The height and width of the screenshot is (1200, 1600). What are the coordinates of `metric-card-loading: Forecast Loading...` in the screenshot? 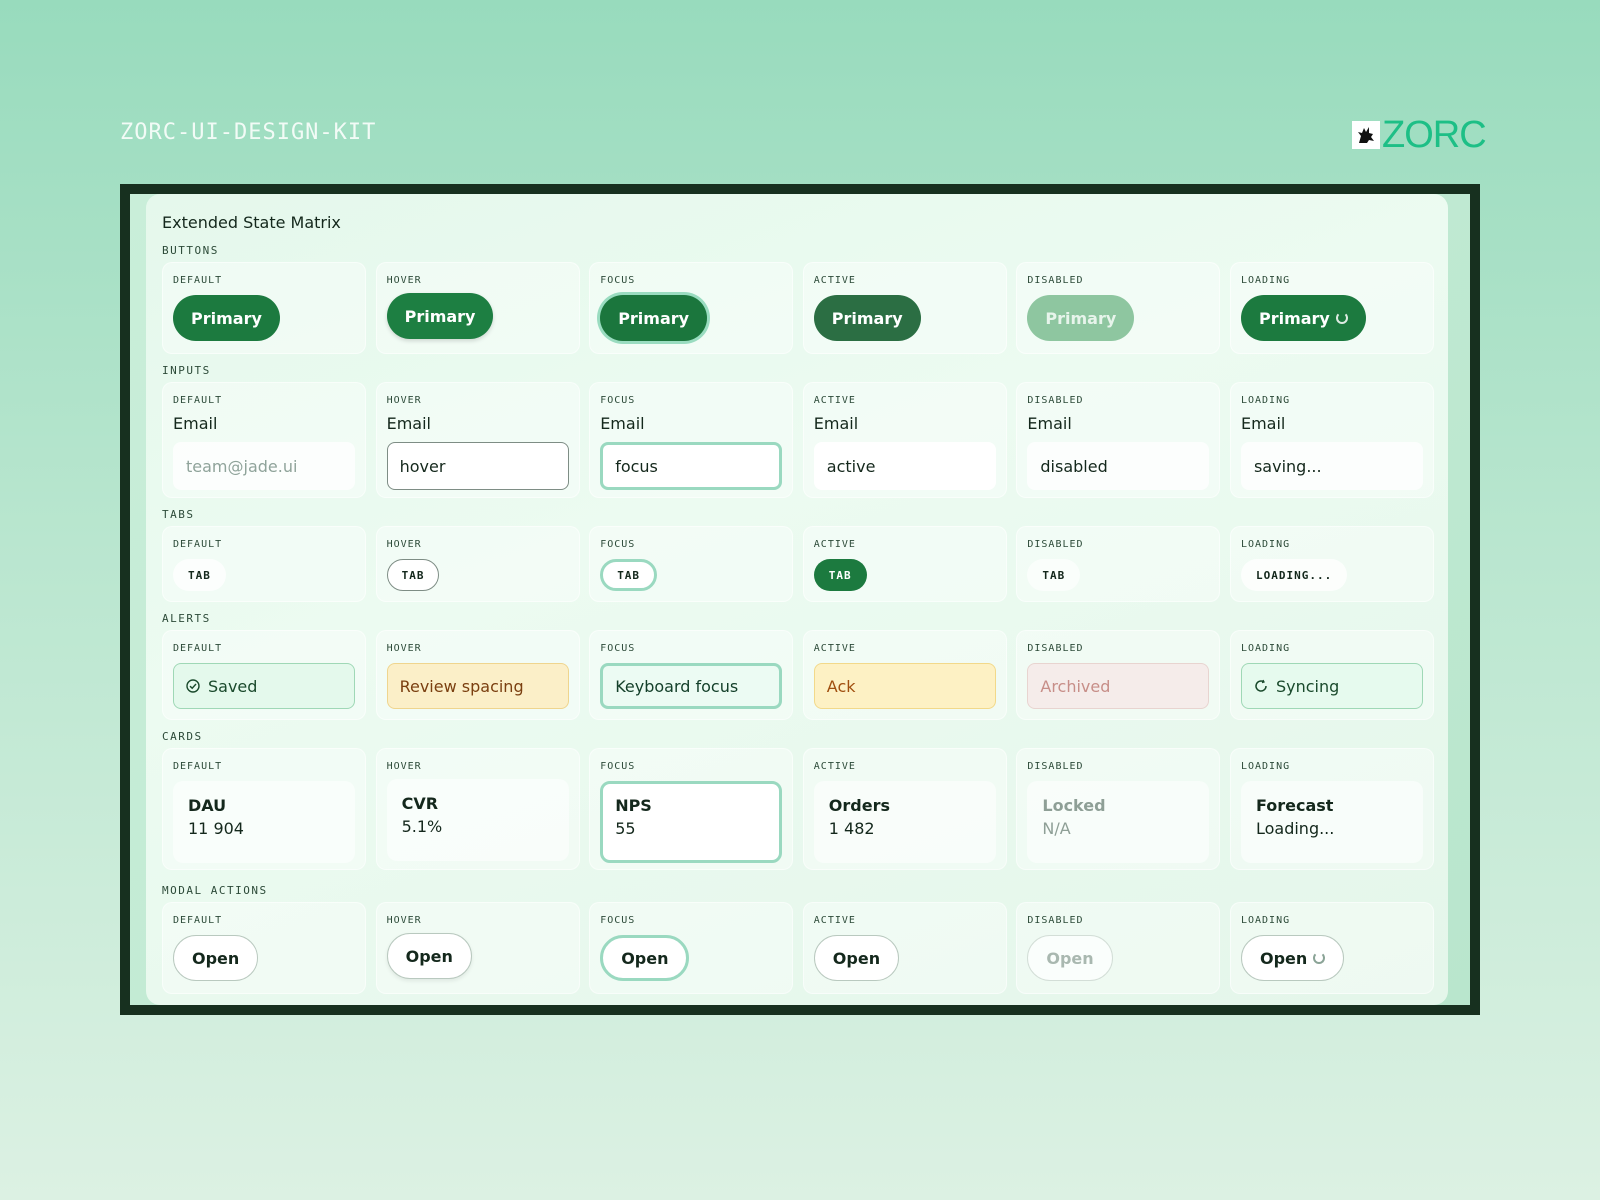 It's located at (1331, 822).